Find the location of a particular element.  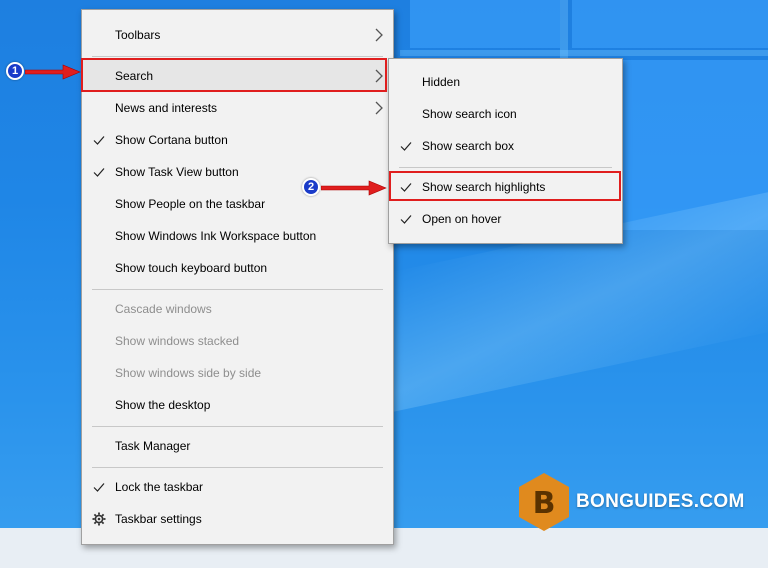

menu-item-label: Open on hover is located at coordinates (462, 219).